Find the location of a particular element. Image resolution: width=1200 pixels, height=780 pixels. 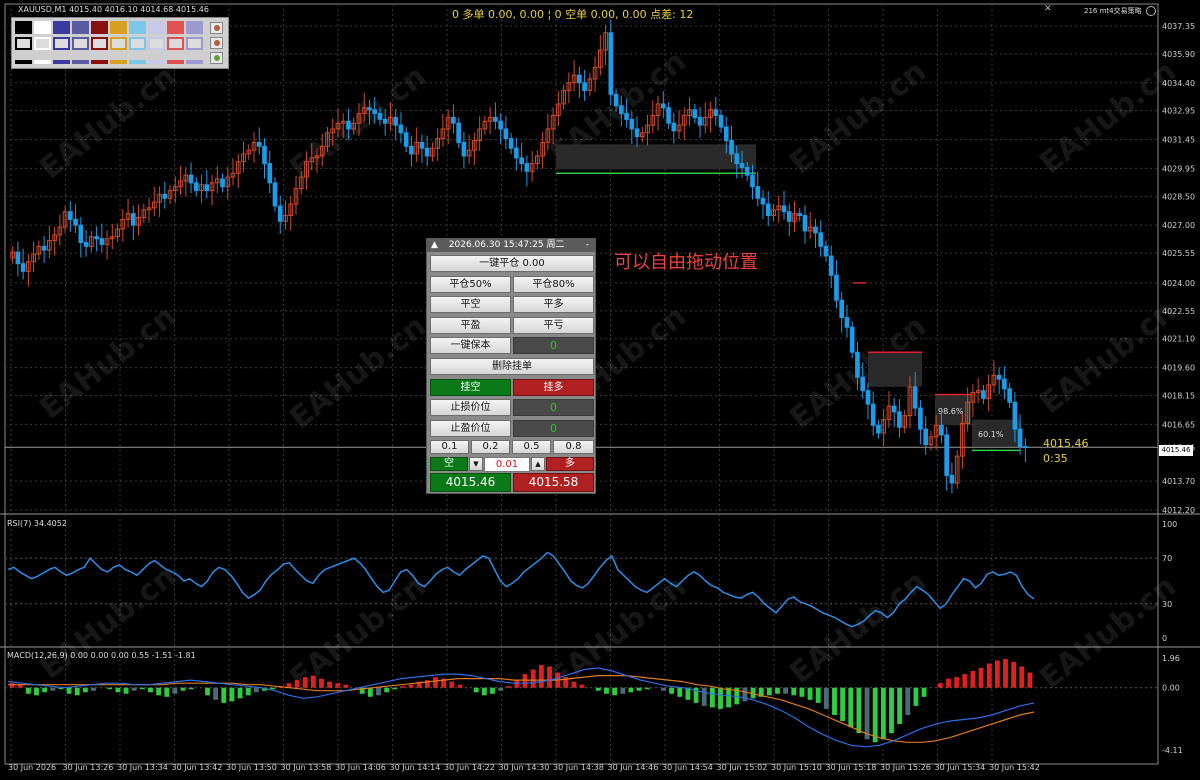

pending-short-button: 挂空 is located at coordinates (470, 387).